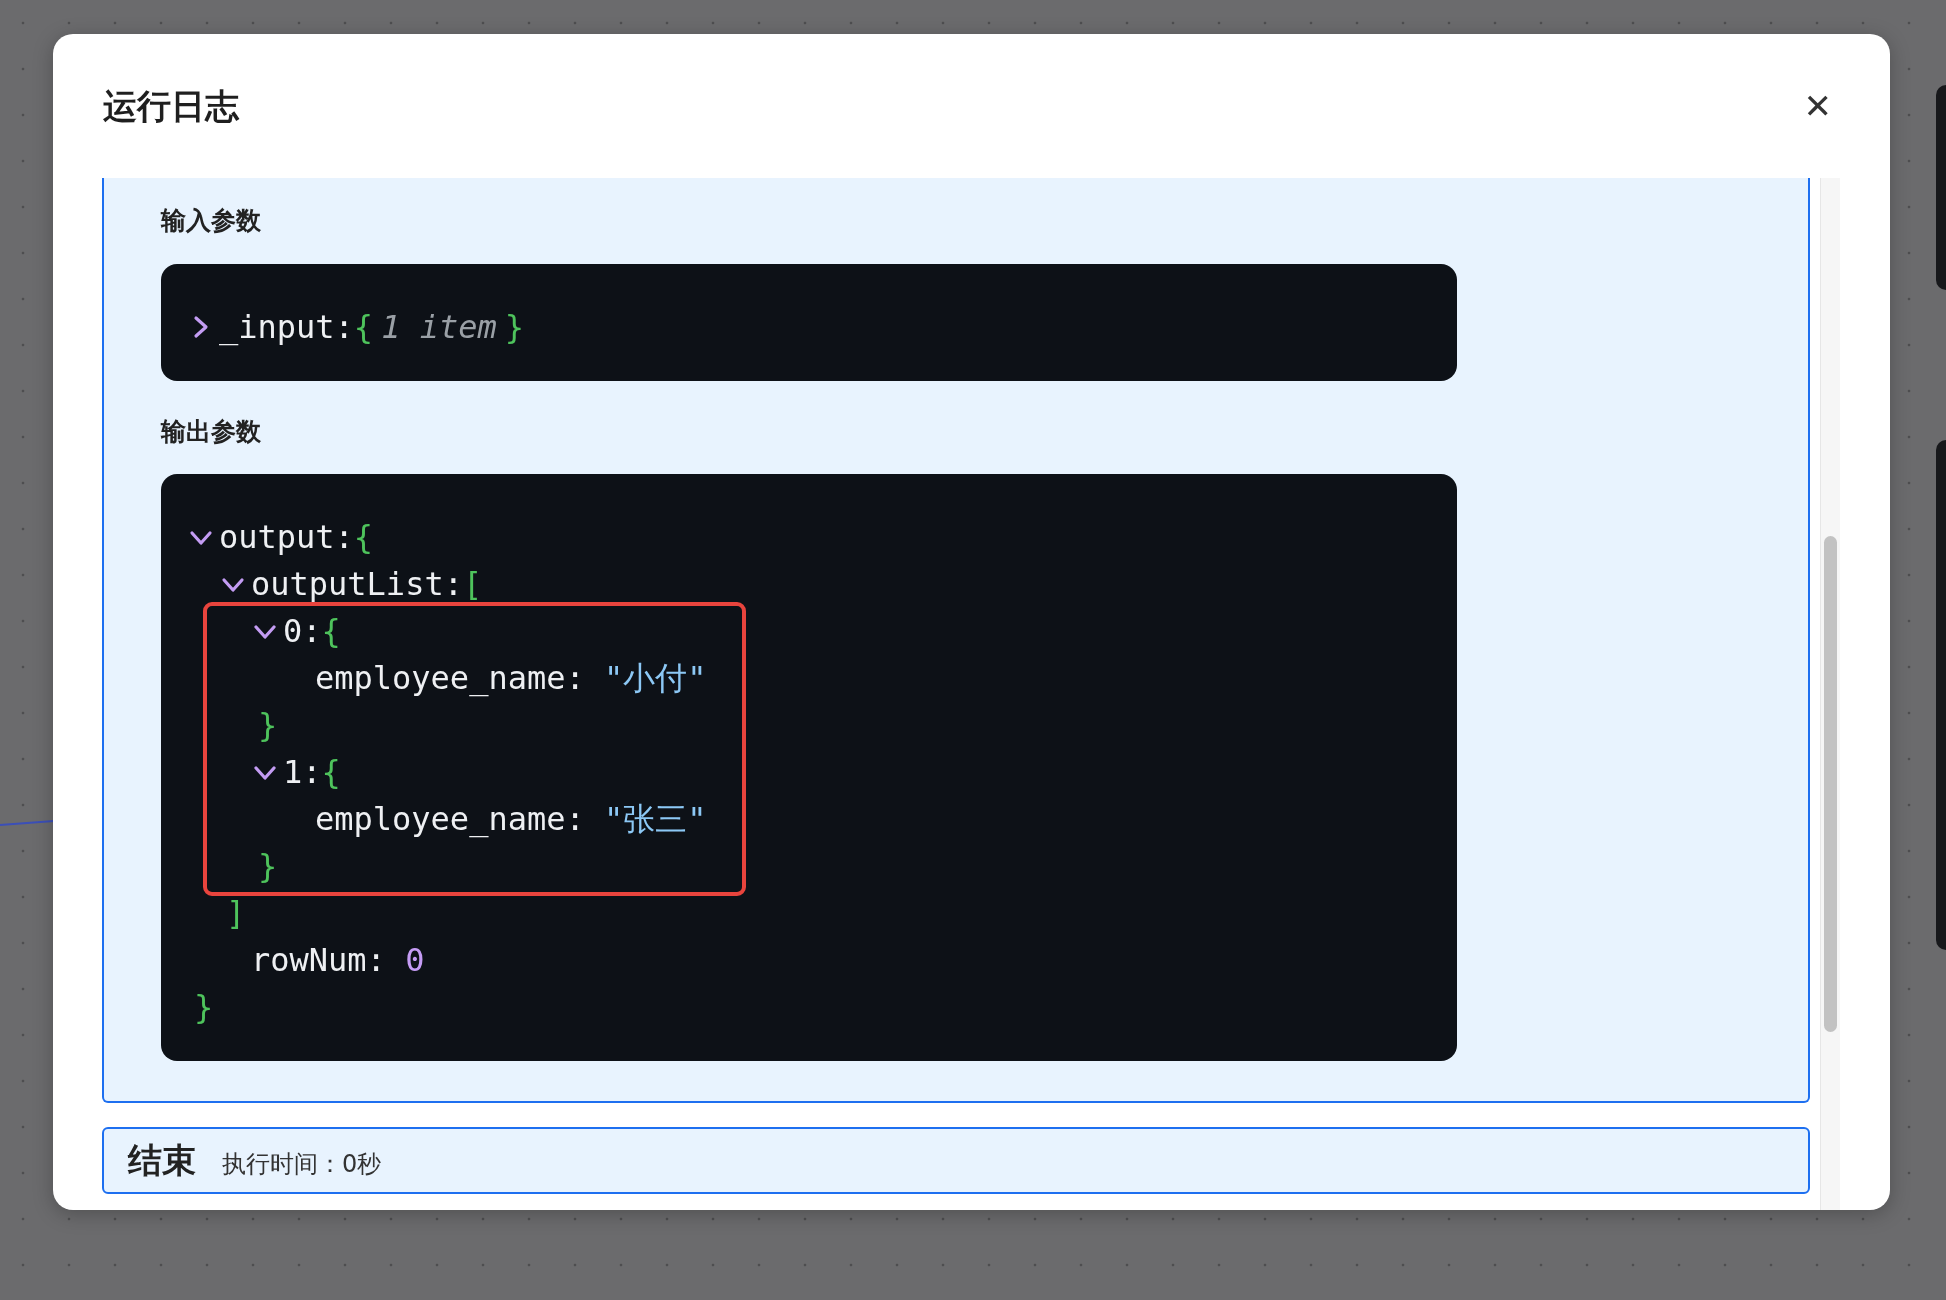  Describe the element at coordinates (211, 431) in the screenshot. I see `section-label: 输出参数` at that location.